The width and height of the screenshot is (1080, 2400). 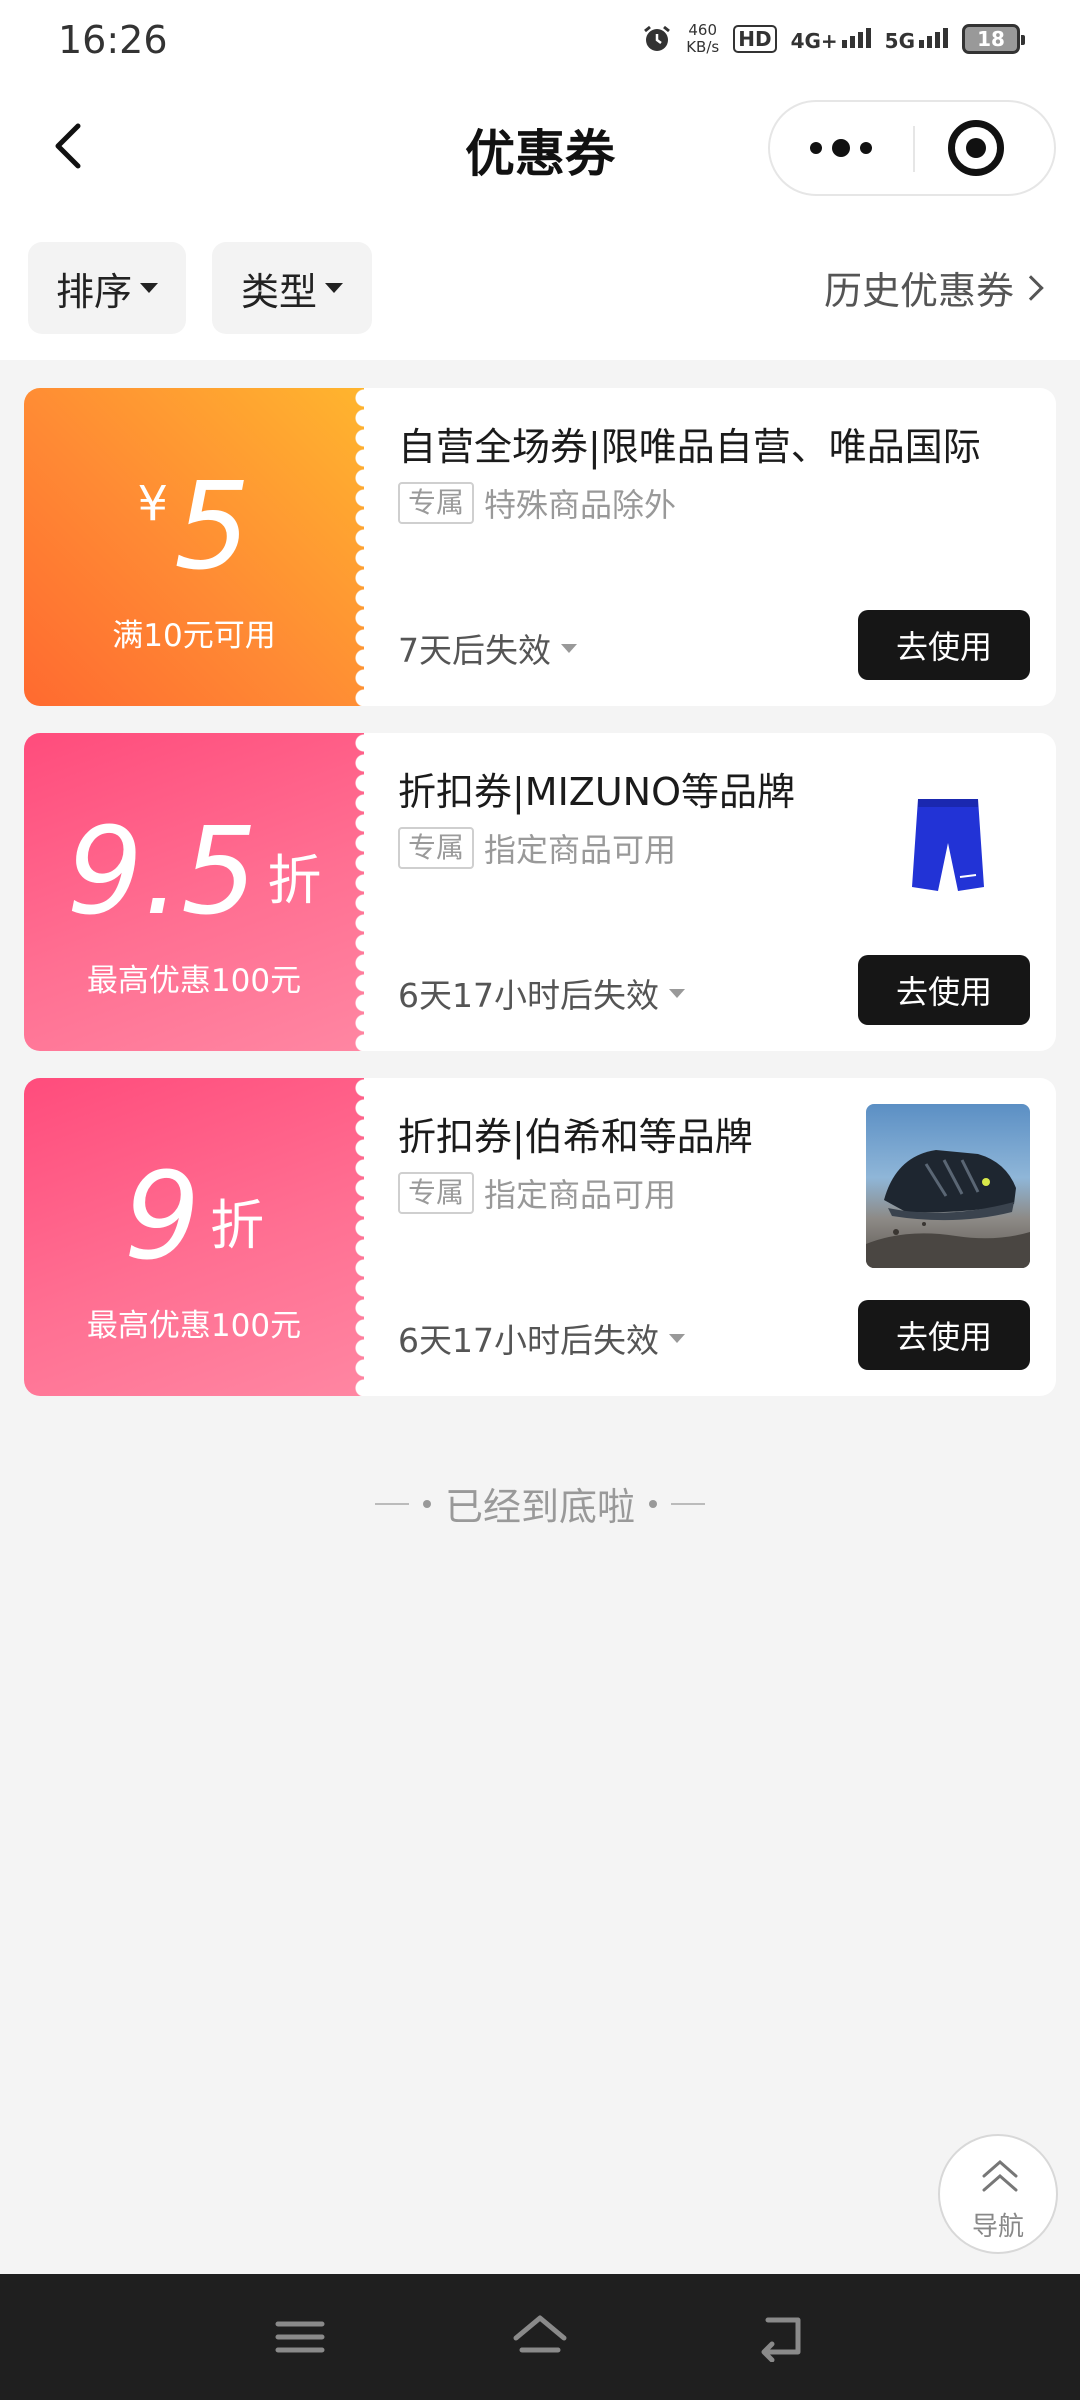 I want to click on back-icon, so click(x=780, y=2337).